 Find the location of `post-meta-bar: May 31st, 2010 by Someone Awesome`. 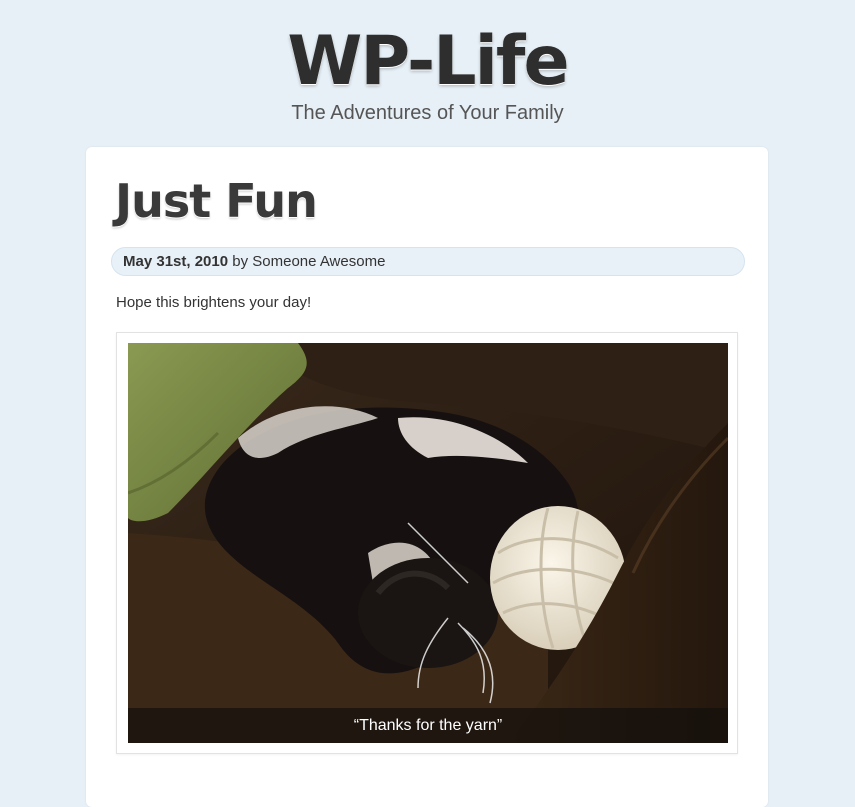

post-meta-bar: May 31st, 2010 by Someone Awesome is located at coordinates (428, 261).